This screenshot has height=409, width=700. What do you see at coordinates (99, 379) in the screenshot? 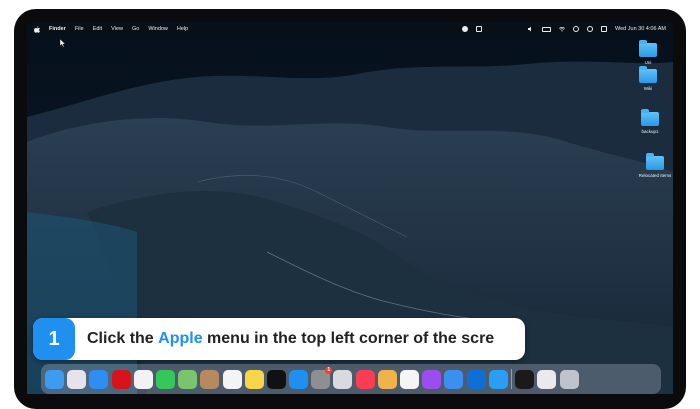
I see `safari-icon` at bounding box center [99, 379].